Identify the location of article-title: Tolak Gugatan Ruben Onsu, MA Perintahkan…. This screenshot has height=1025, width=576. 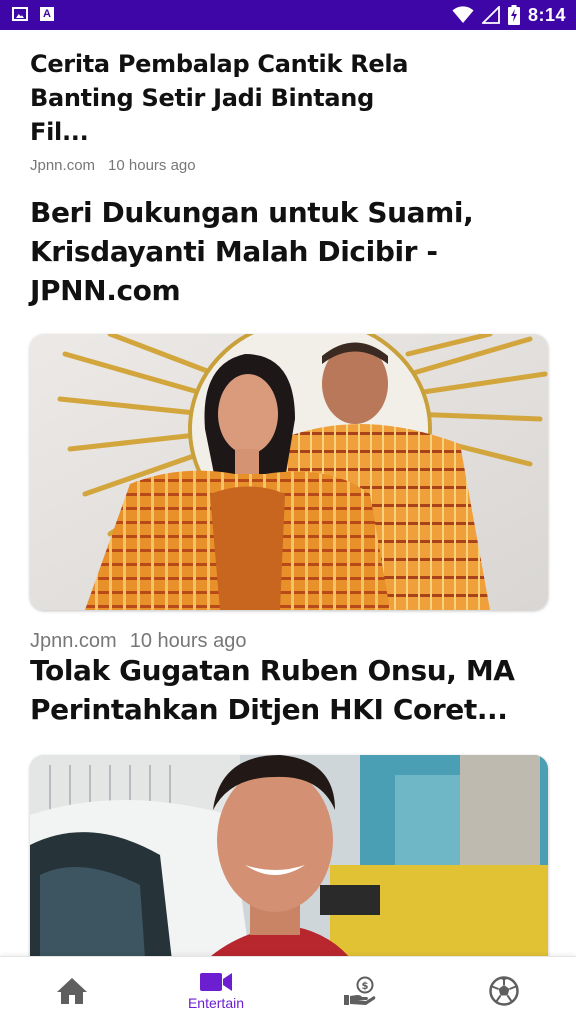
(289, 690).